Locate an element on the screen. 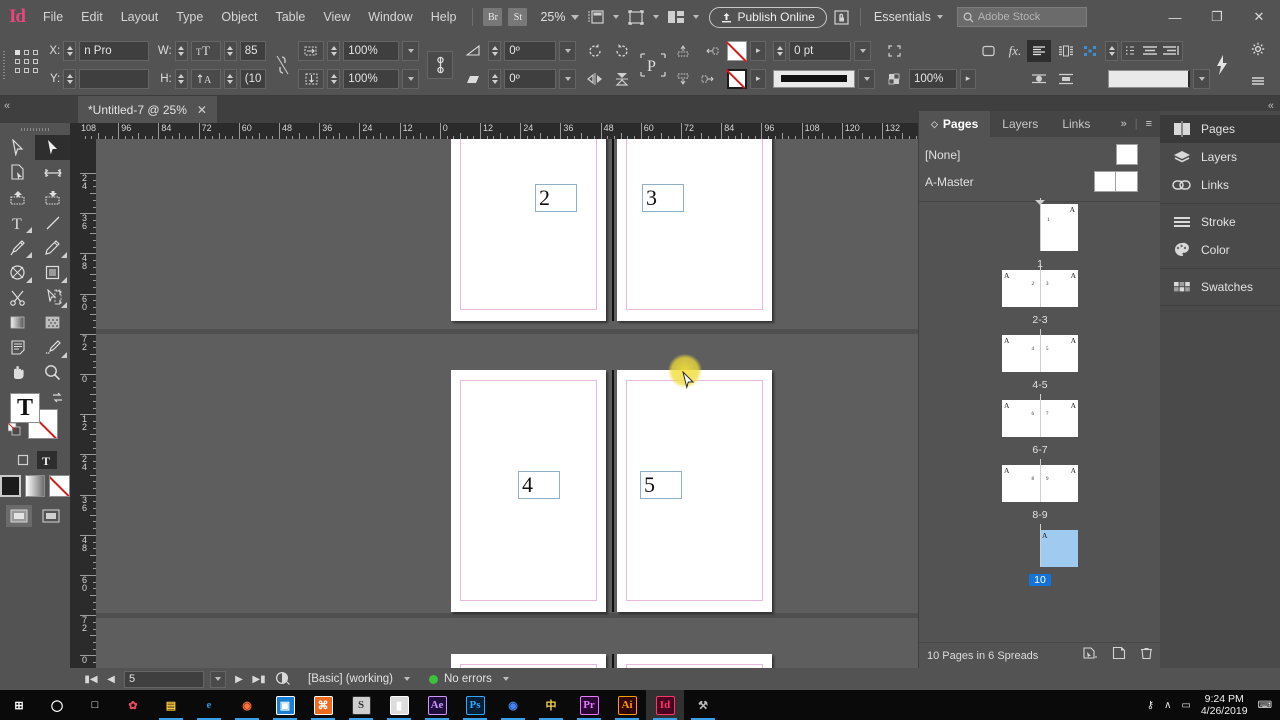  menu-window: Window is located at coordinates (390, 17).